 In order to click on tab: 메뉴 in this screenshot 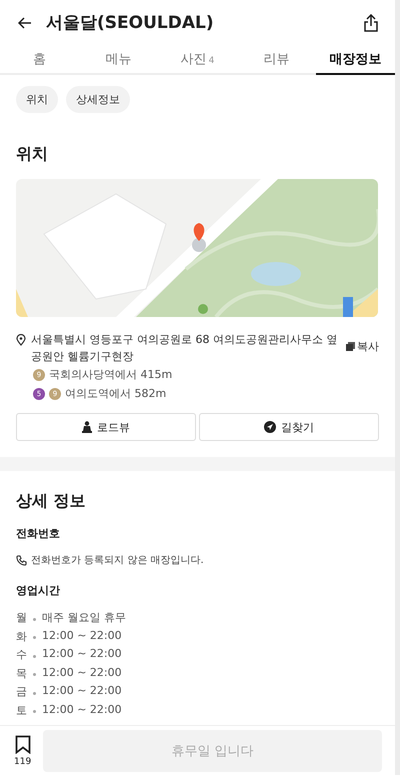, I will do `click(118, 60)`.